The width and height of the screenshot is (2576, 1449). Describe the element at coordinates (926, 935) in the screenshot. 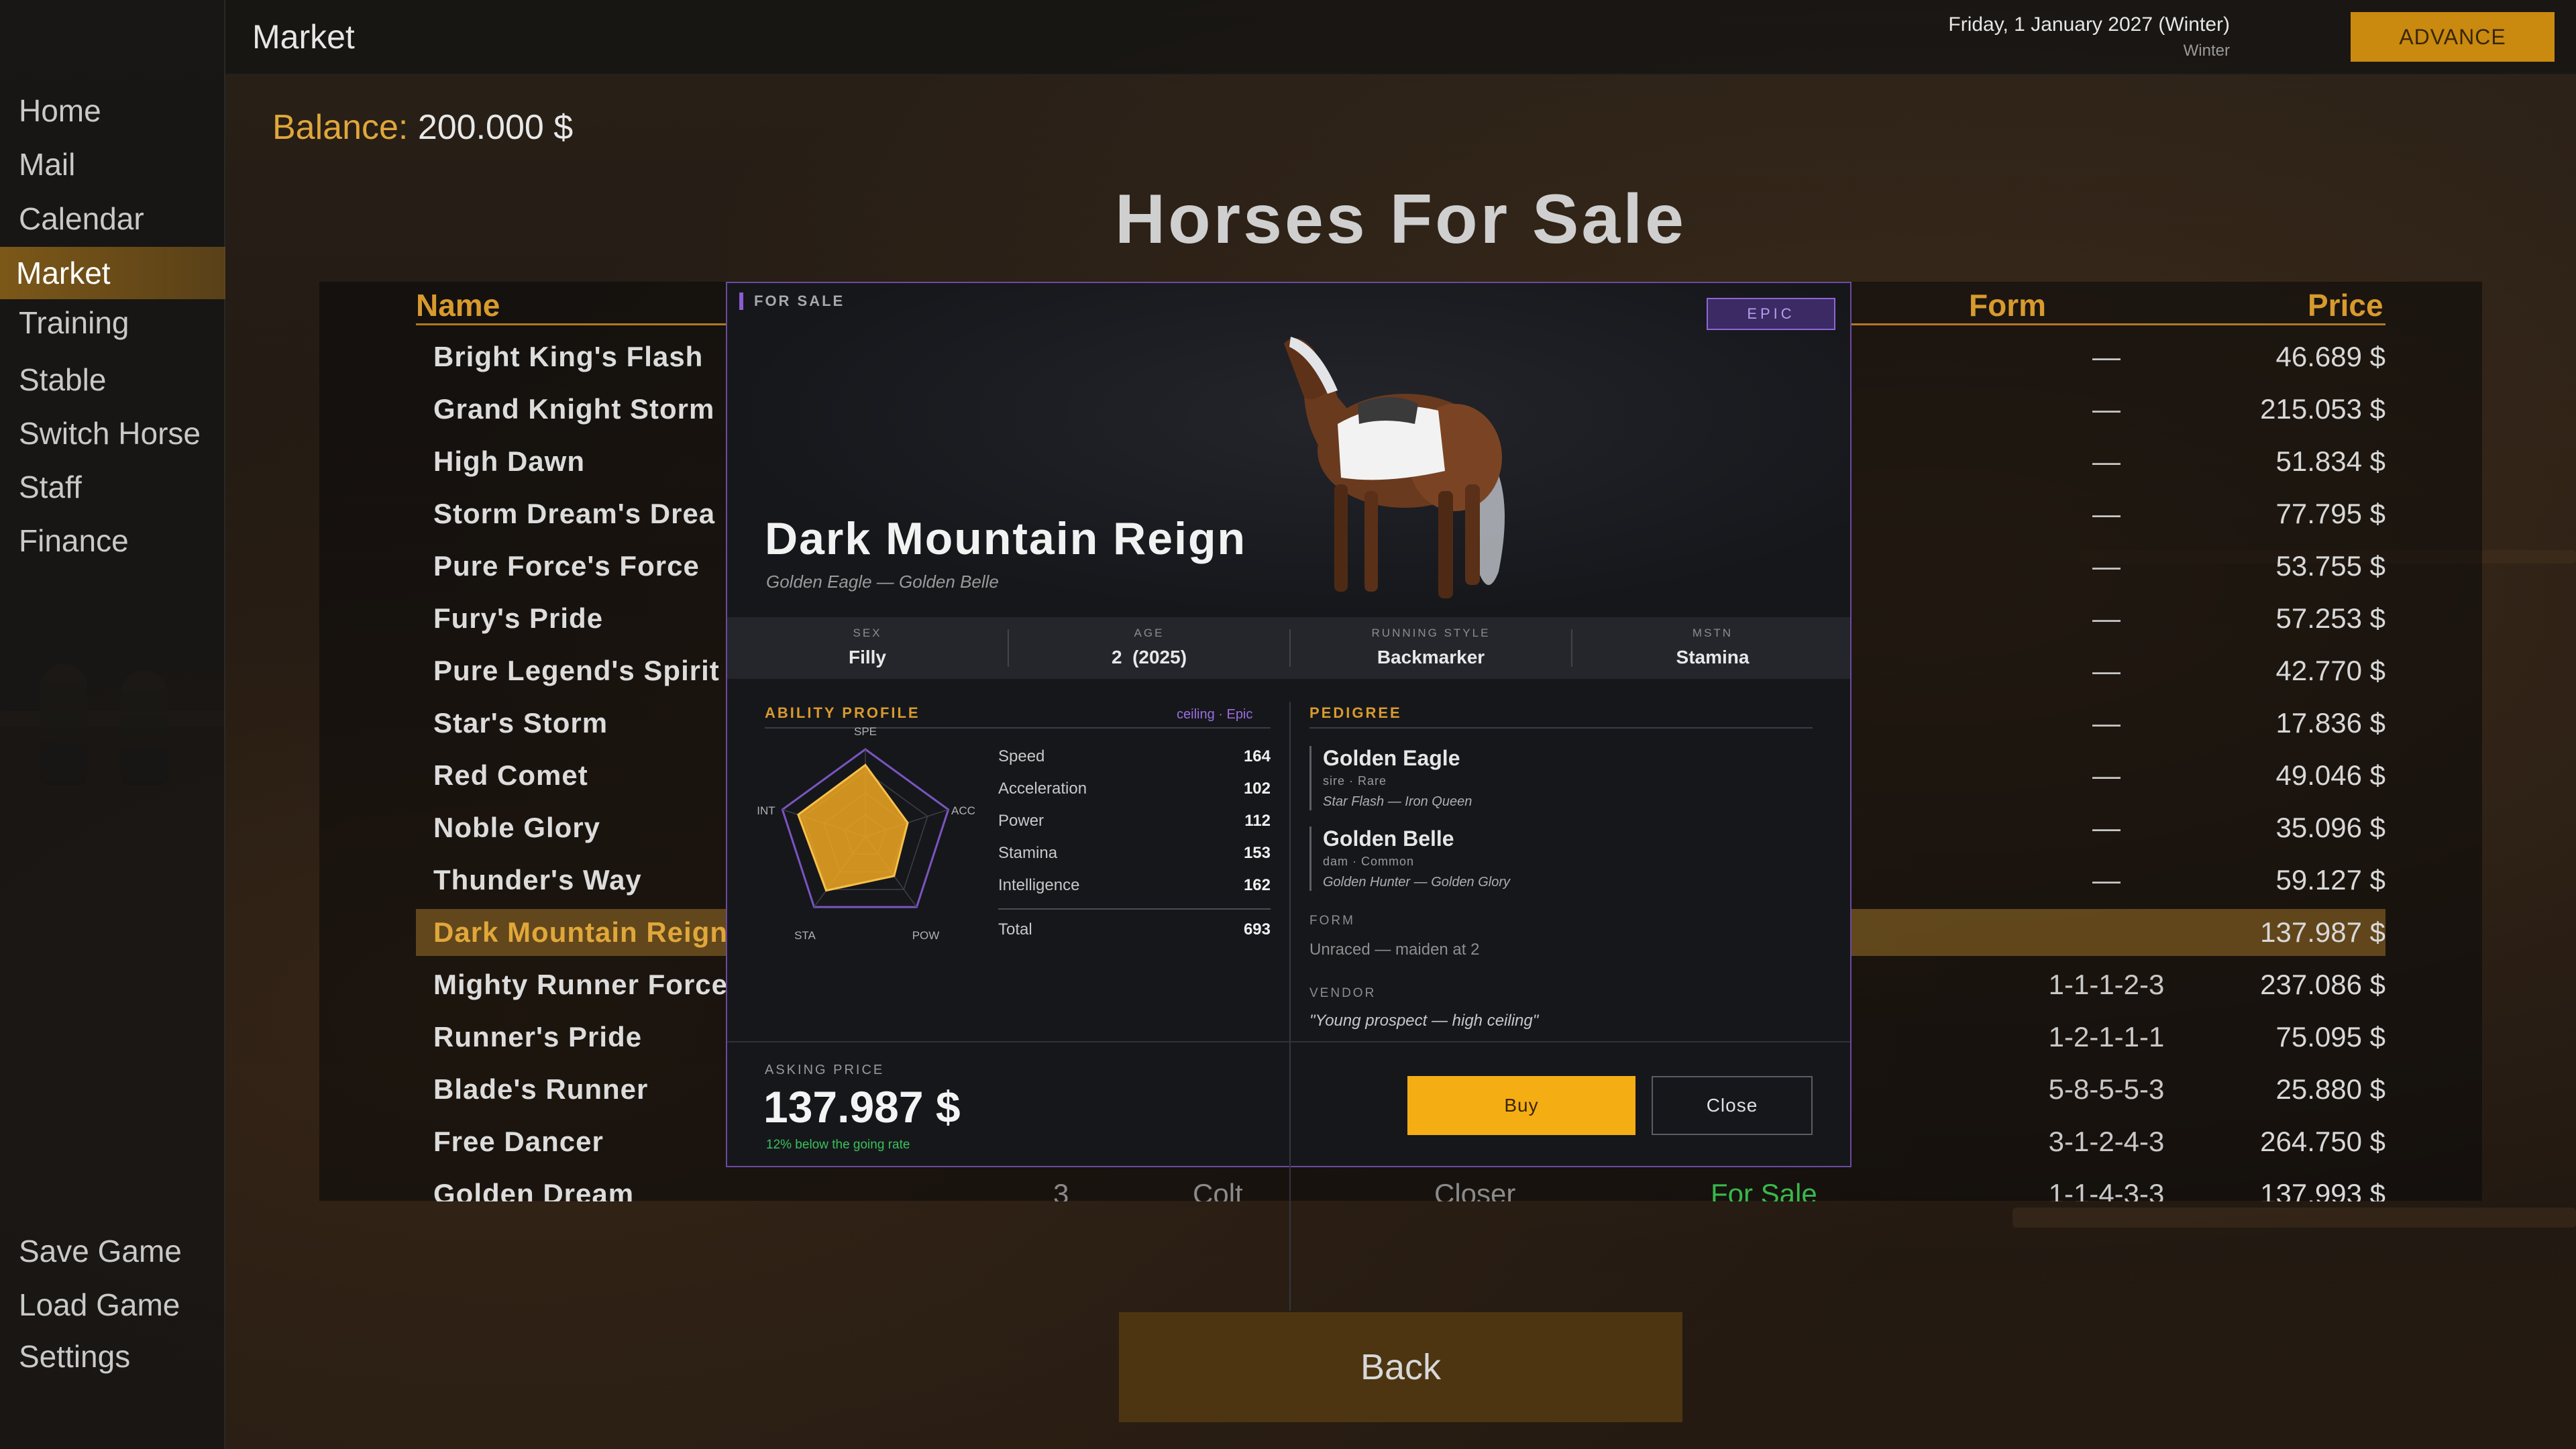

I see `radar-axis-pow: POW` at that location.